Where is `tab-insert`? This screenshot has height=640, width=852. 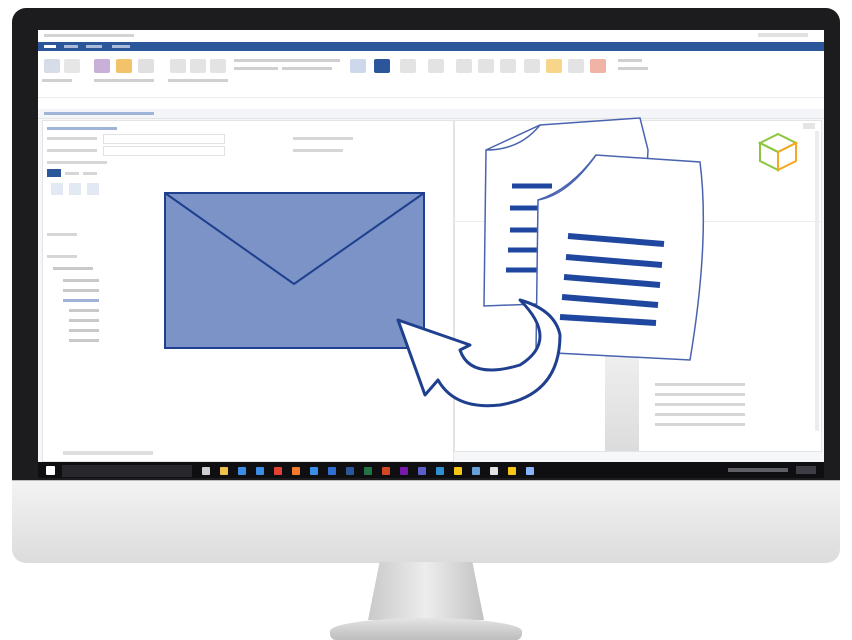 tab-insert is located at coordinates (94, 46).